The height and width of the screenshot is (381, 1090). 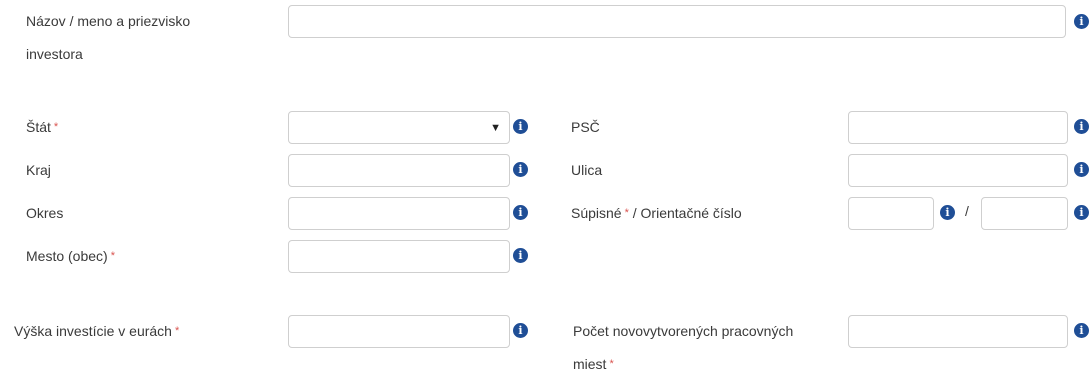 I want to click on new-jobs-label: Počet novovytvorených pracovných miest *, so click(x=683, y=347).